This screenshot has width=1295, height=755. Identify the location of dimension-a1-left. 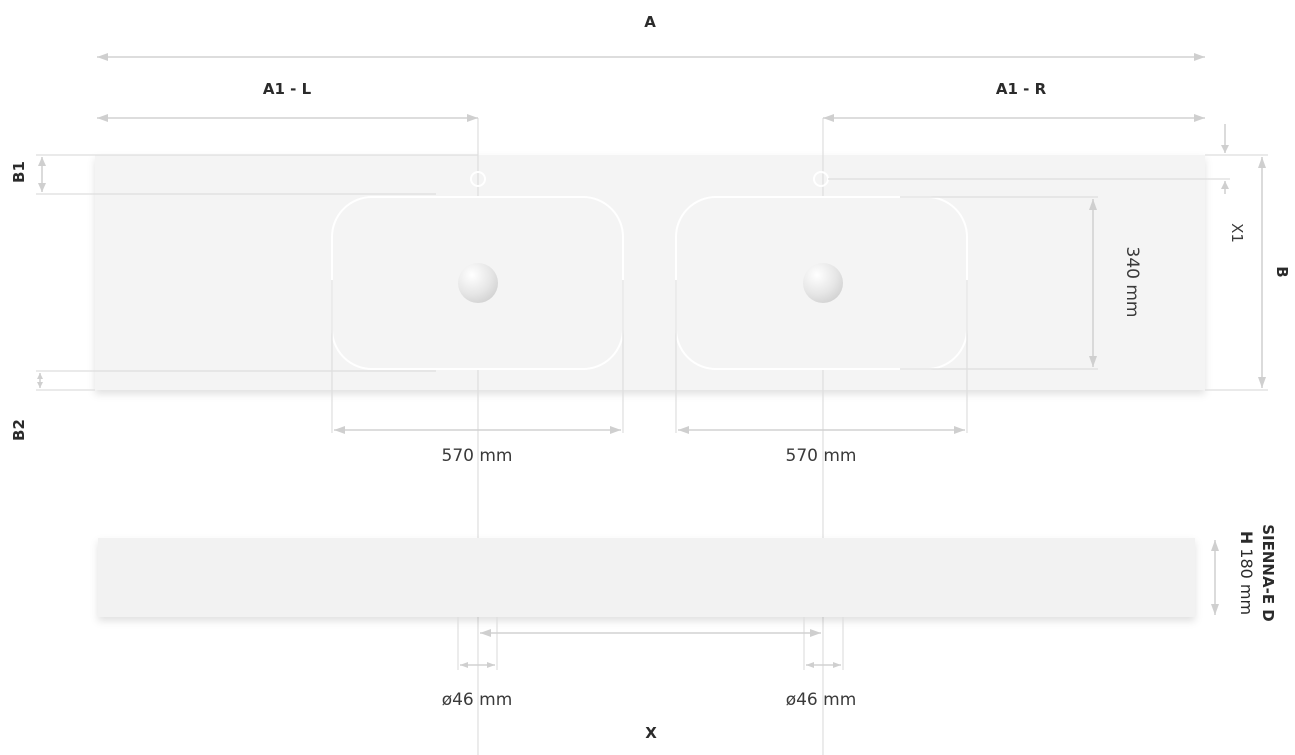
(287, 118).